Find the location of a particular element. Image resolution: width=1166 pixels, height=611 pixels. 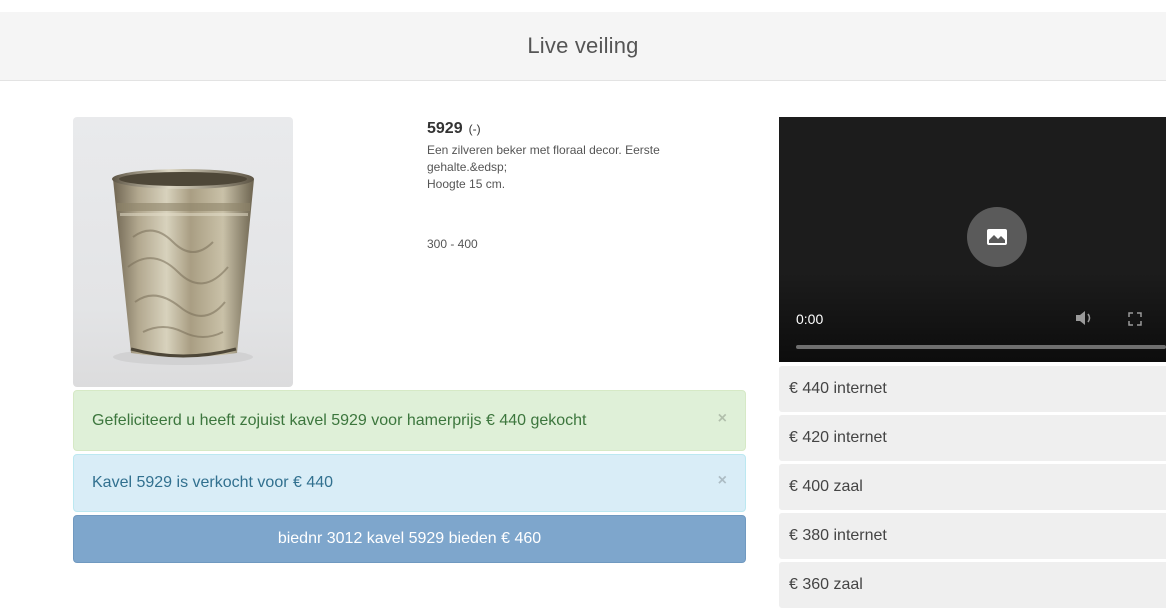

play-icon is located at coordinates (997, 237).